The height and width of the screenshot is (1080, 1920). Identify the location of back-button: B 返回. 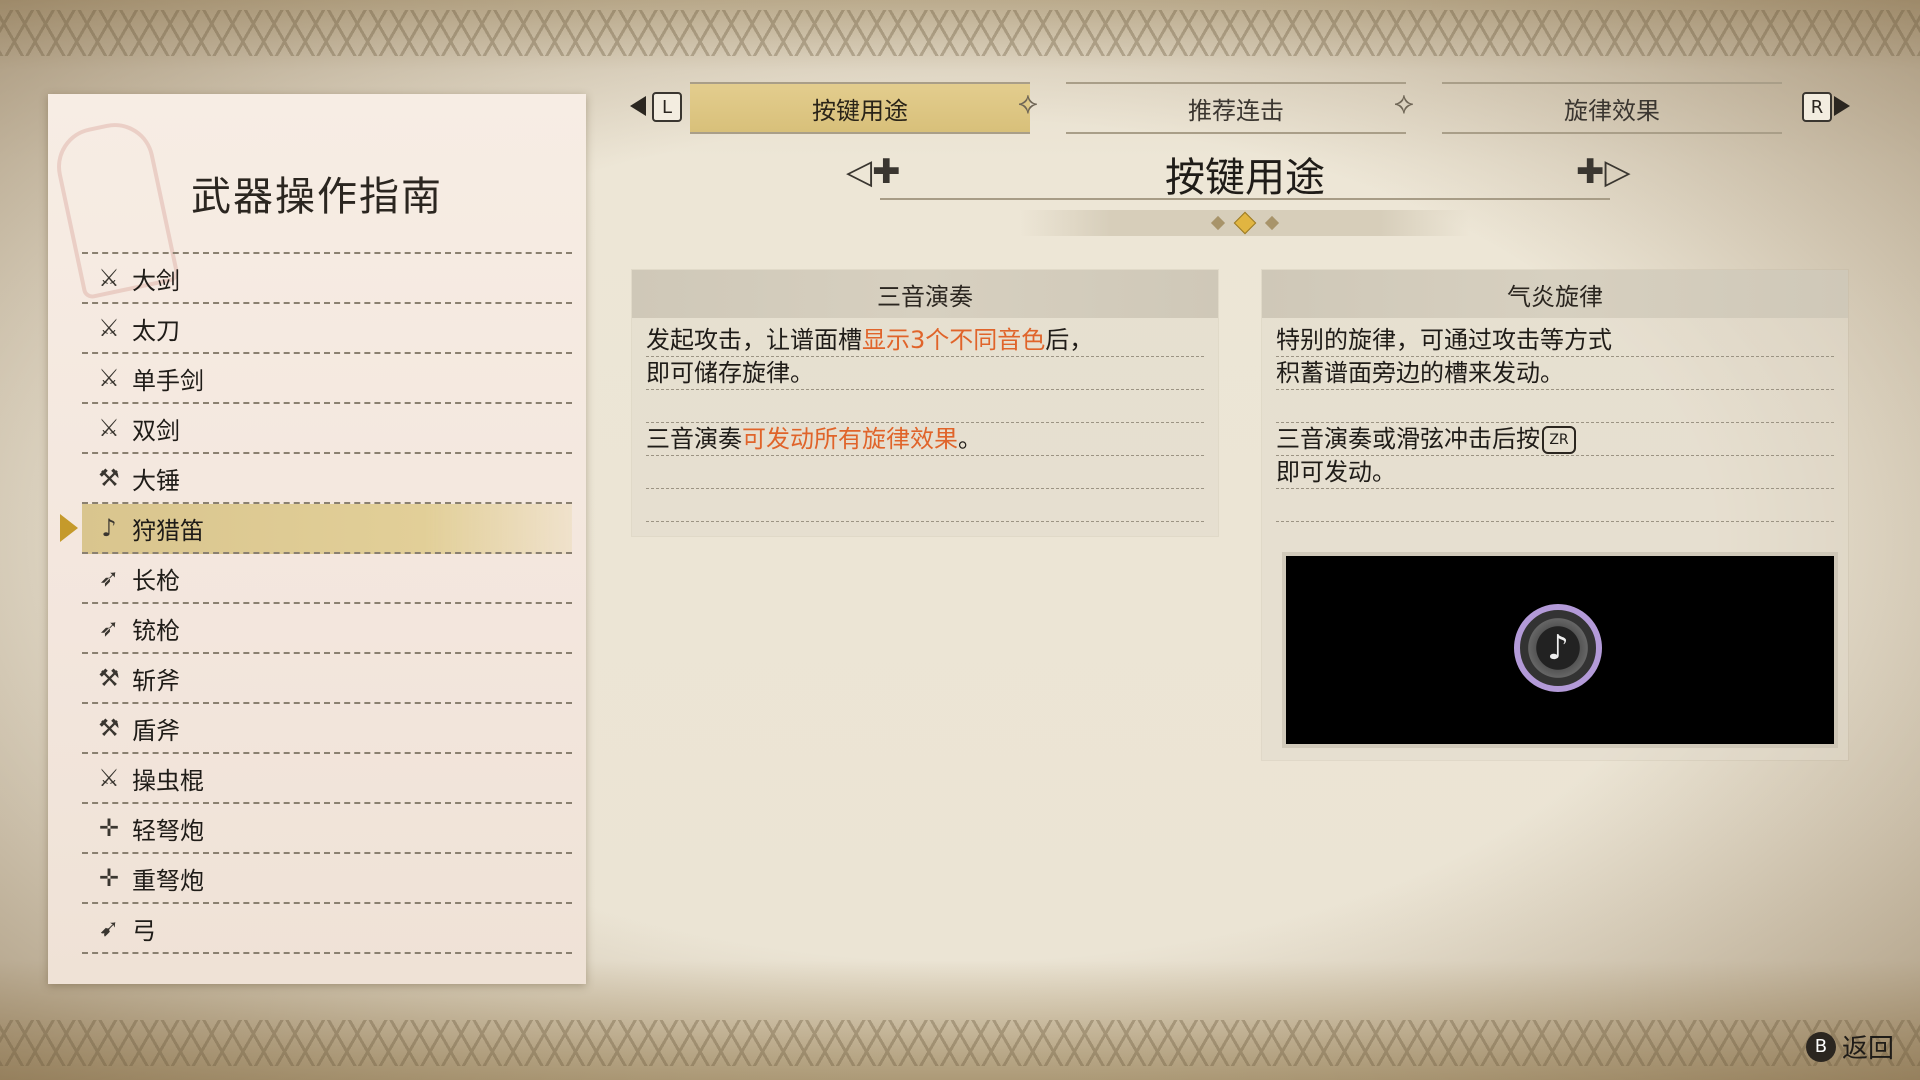
(1849, 1046).